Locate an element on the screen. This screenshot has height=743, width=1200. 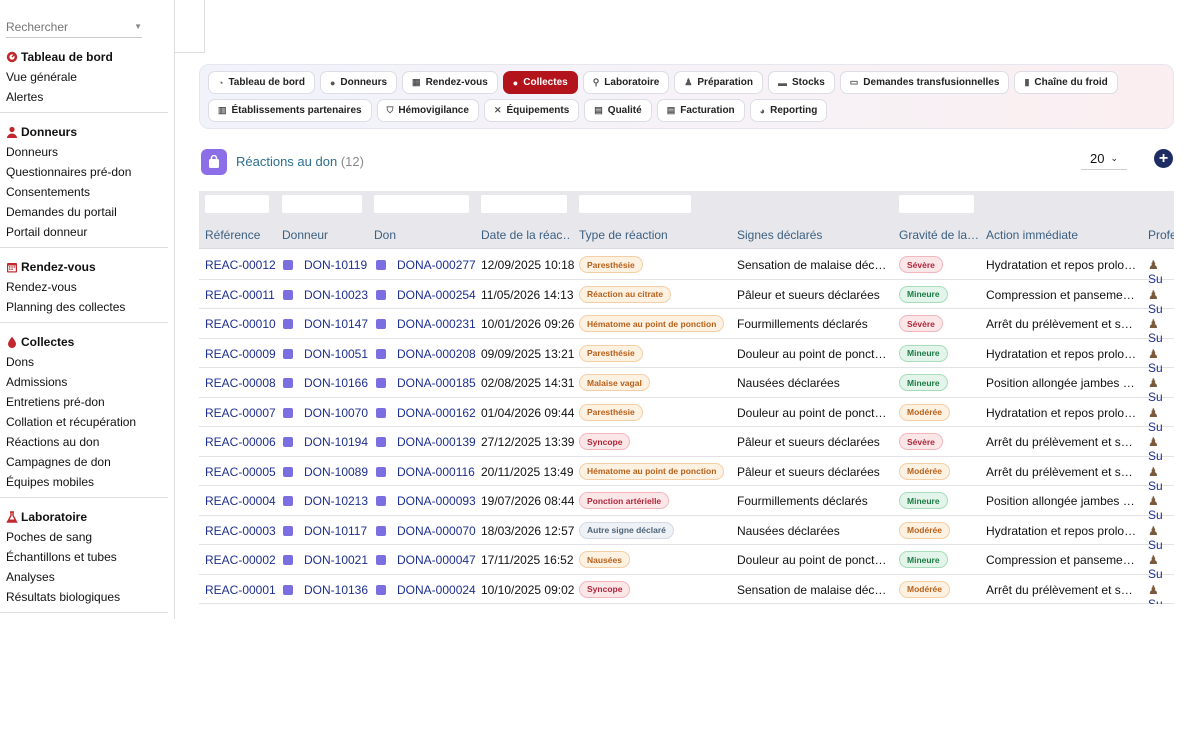
add-button: + is located at coordinates (1163, 158).